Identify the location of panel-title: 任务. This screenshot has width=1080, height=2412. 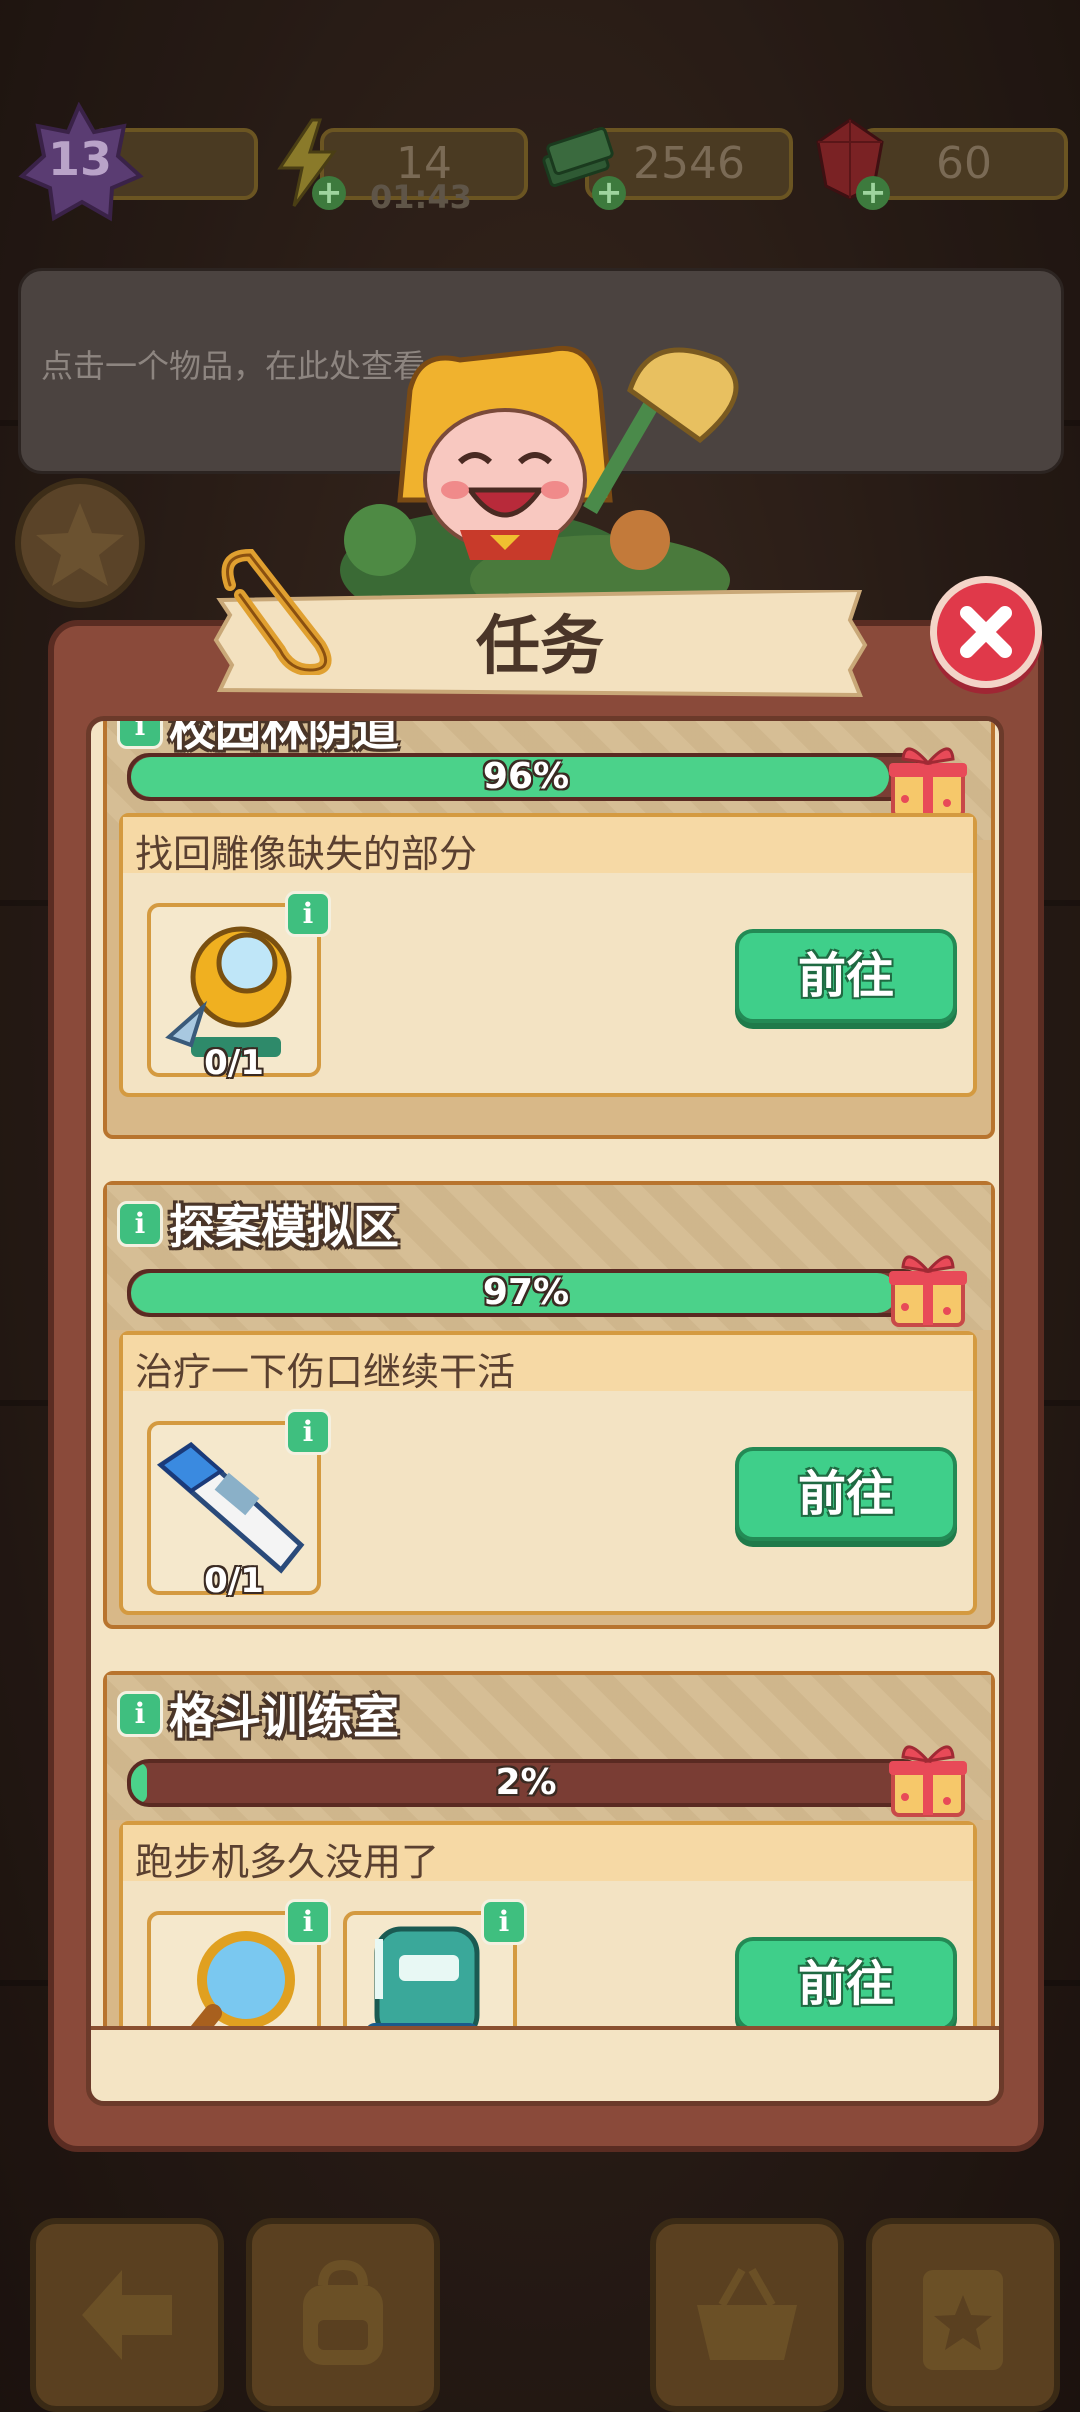
(540, 647).